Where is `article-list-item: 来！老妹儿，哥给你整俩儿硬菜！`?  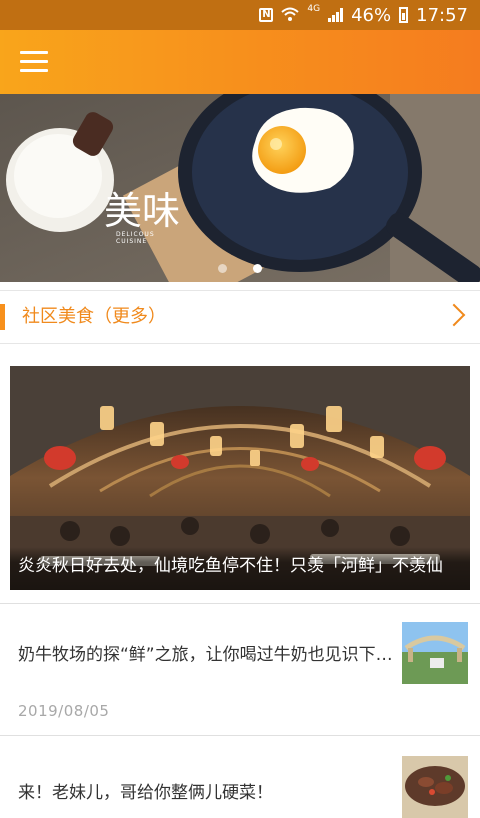 article-list-item: 来！老妹儿，哥给你整俩儿硬菜！ is located at coordinates (240, 777).